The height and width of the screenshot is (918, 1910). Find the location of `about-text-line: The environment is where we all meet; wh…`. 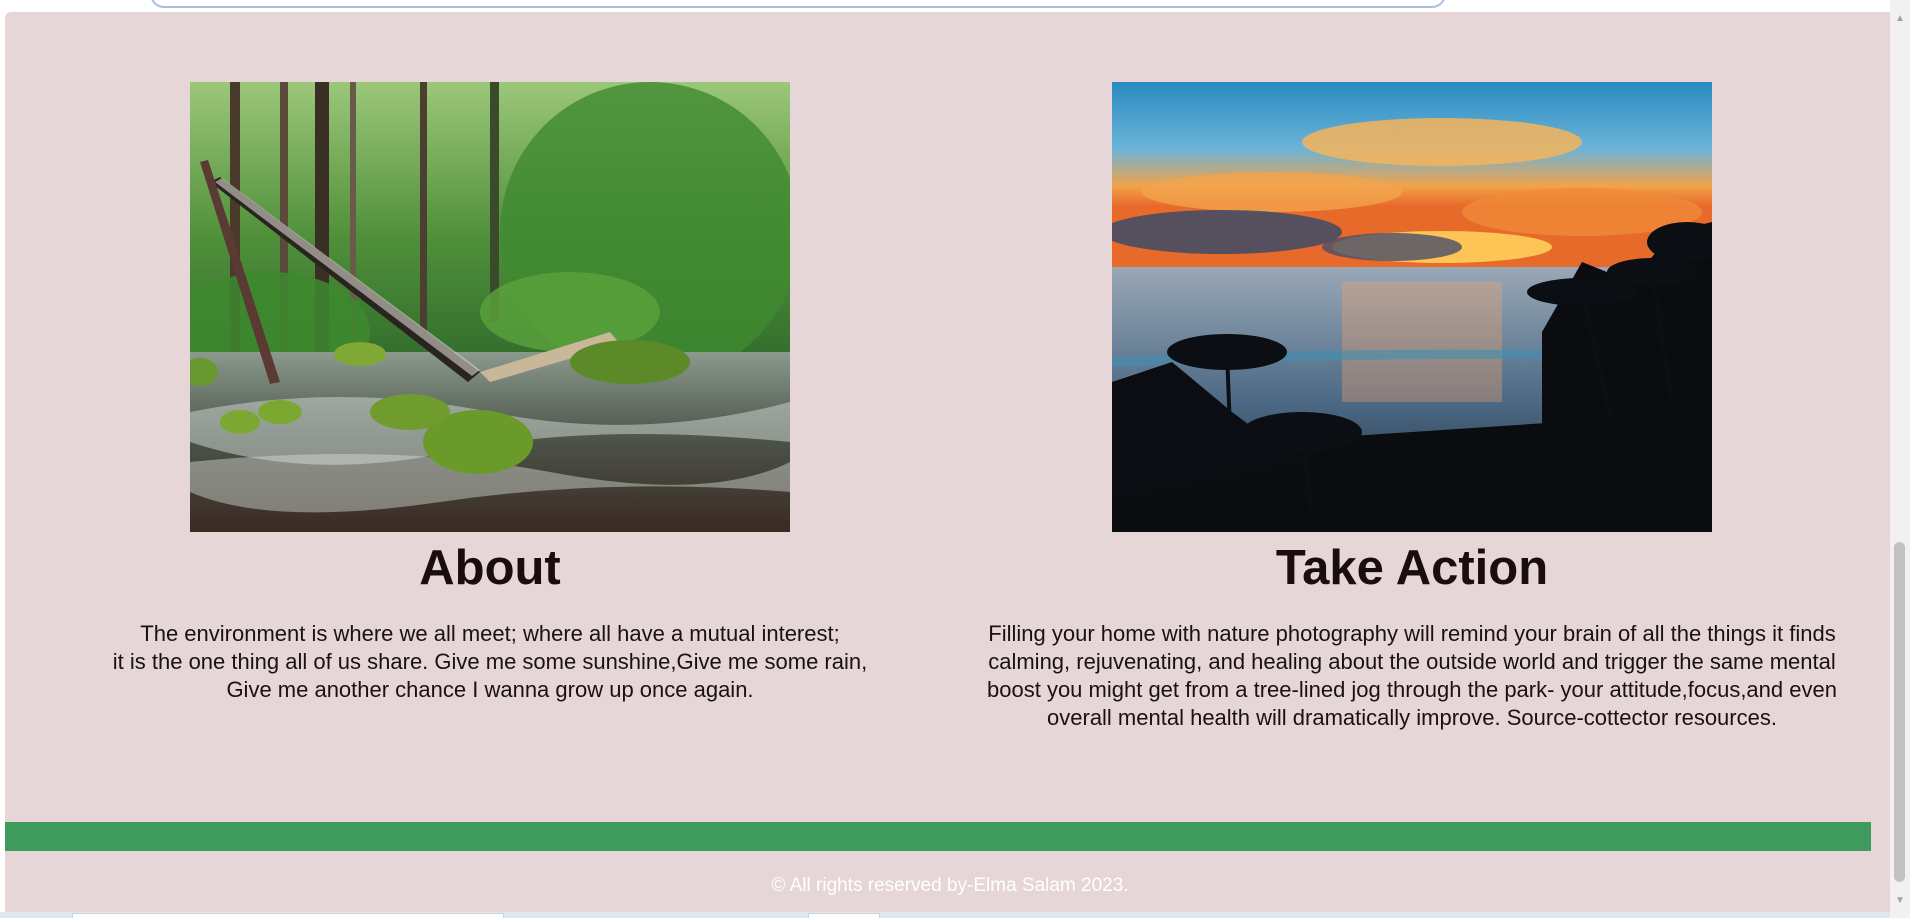

about-text-line: The environment is where we all meet; wh… is located at coordinates (490, 633).